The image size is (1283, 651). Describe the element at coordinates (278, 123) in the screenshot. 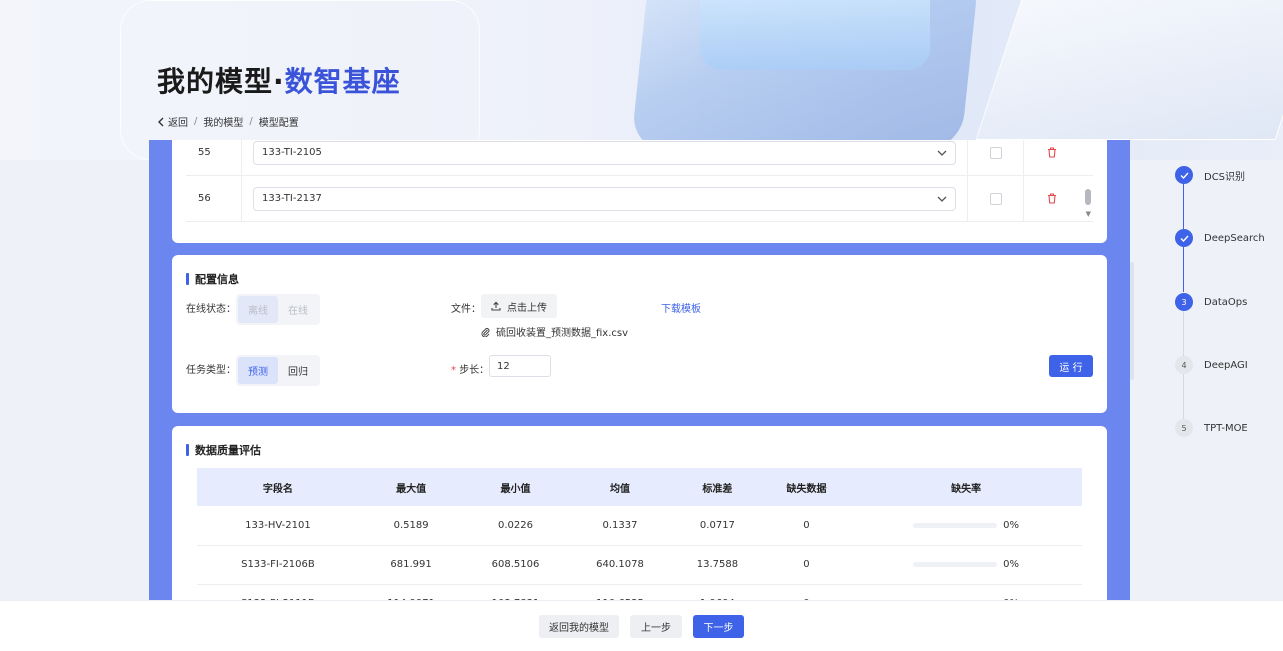

I see `breadcrumb-item-model-config: 模型配置` at that location.